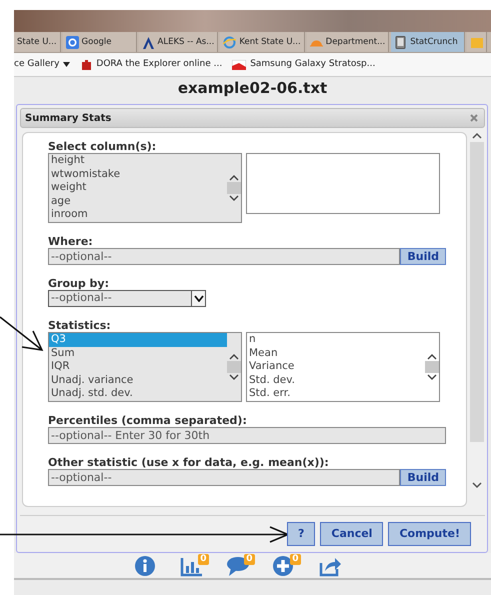 The image size is (491, 595). Describe the element at coordinates (148, 420) in the screenshot. I see `field-label: Percentiles (comma separated):` at that location.